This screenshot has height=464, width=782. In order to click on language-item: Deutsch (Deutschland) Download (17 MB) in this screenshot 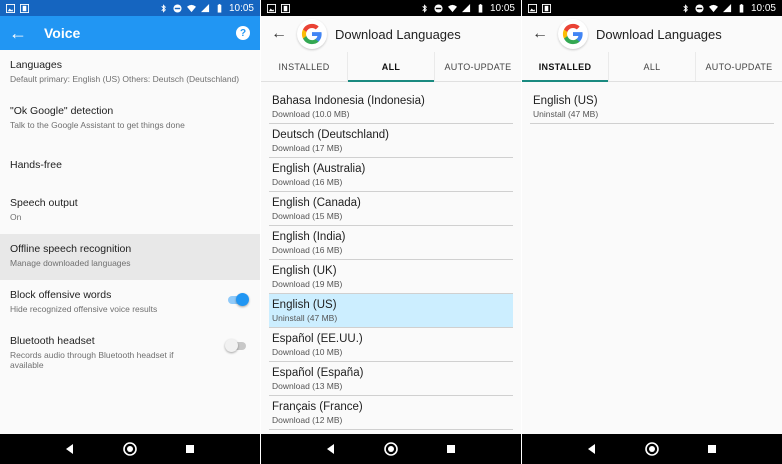, I will do `click(391, 141)`.